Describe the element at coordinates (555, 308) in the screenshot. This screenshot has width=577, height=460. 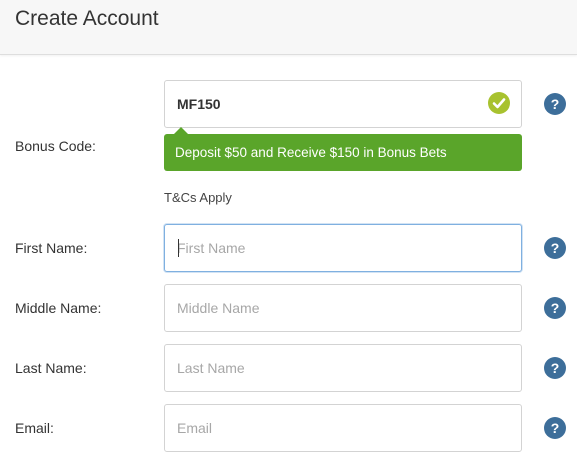
I see `middle-name-help-icon: ?` at that location.